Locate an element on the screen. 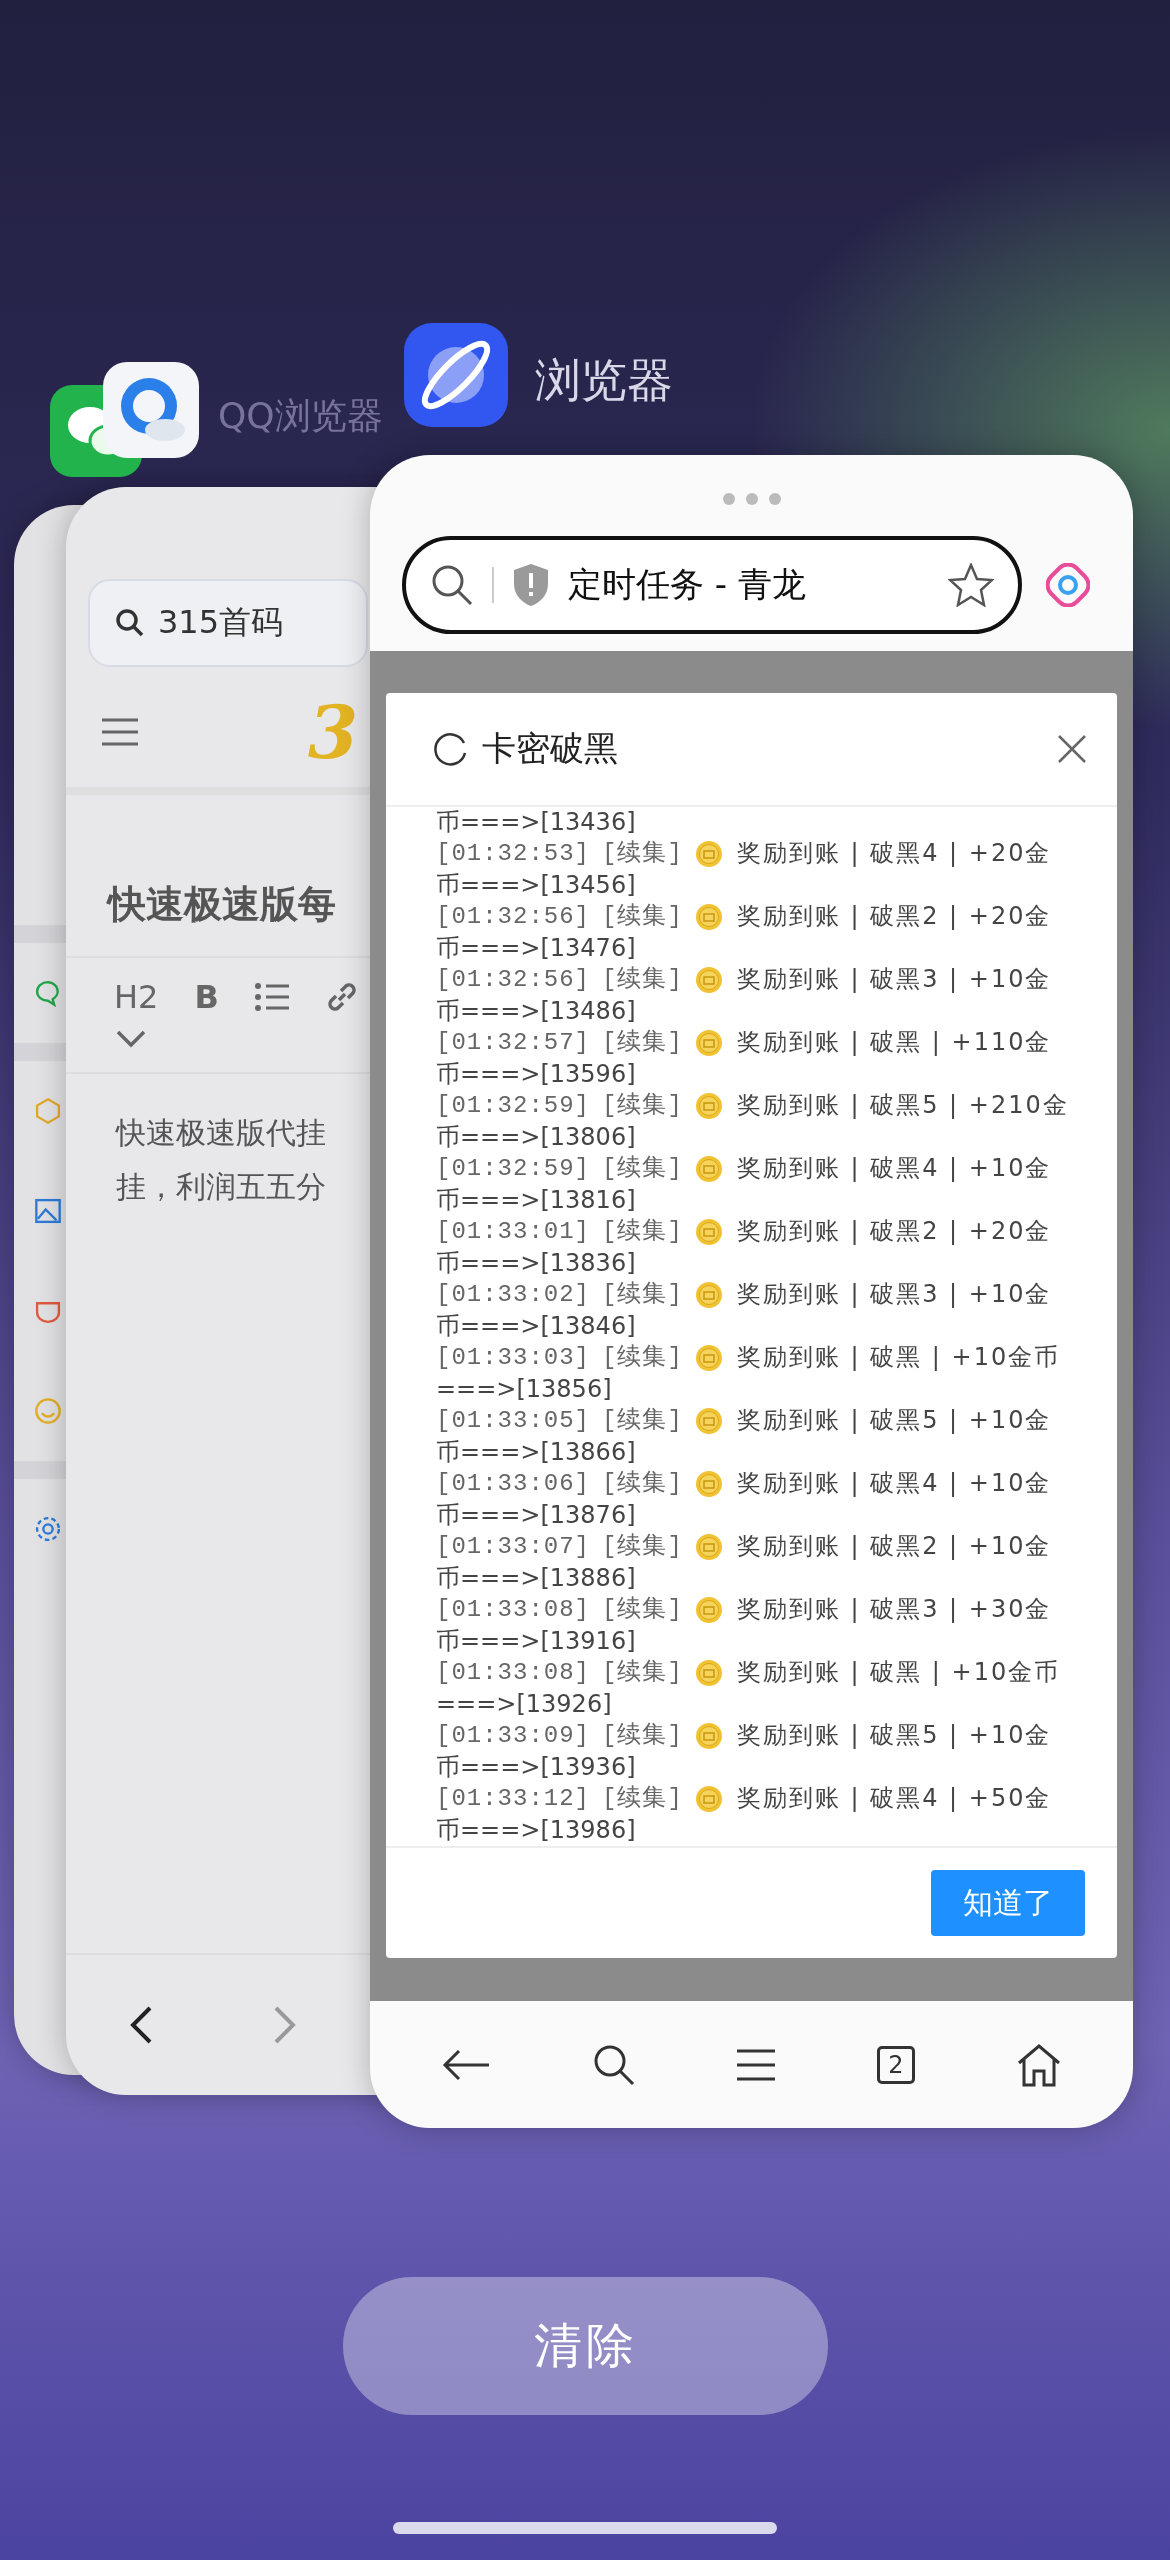 This screenshot has width=1170, height=2560. chevron-down-icon is located at coordinates (131, 1039).